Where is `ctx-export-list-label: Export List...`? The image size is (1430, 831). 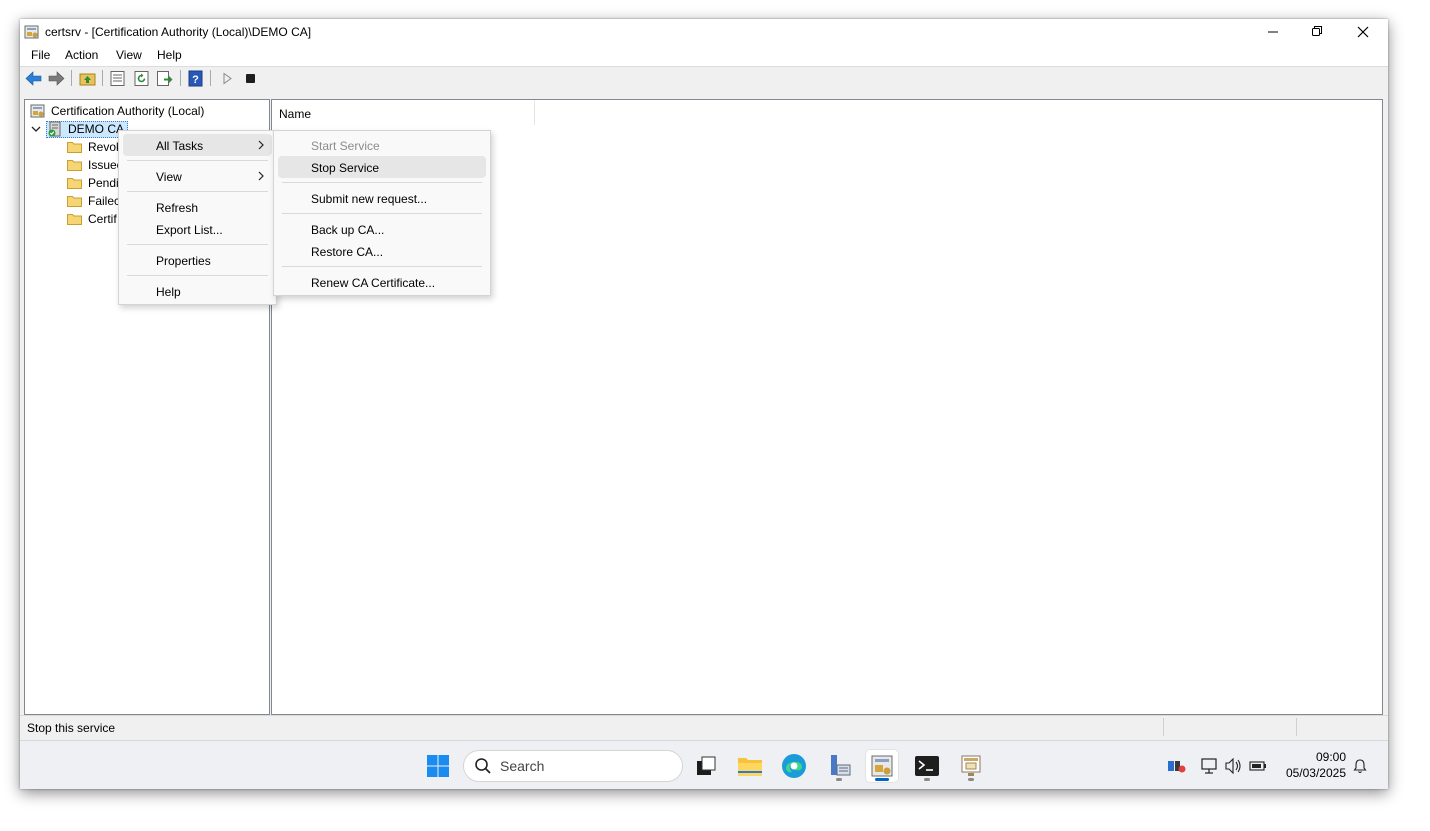
ctx-export-list-label: Export List... is located at coordinates (189, 230).